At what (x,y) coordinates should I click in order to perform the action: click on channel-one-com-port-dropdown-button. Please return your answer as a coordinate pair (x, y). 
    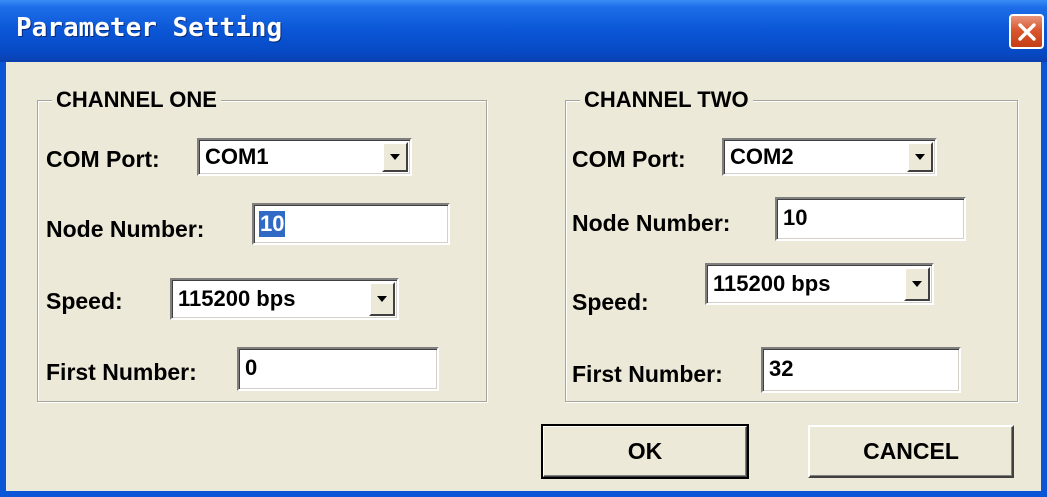
    Looking at the image, I should click on (395, 157).